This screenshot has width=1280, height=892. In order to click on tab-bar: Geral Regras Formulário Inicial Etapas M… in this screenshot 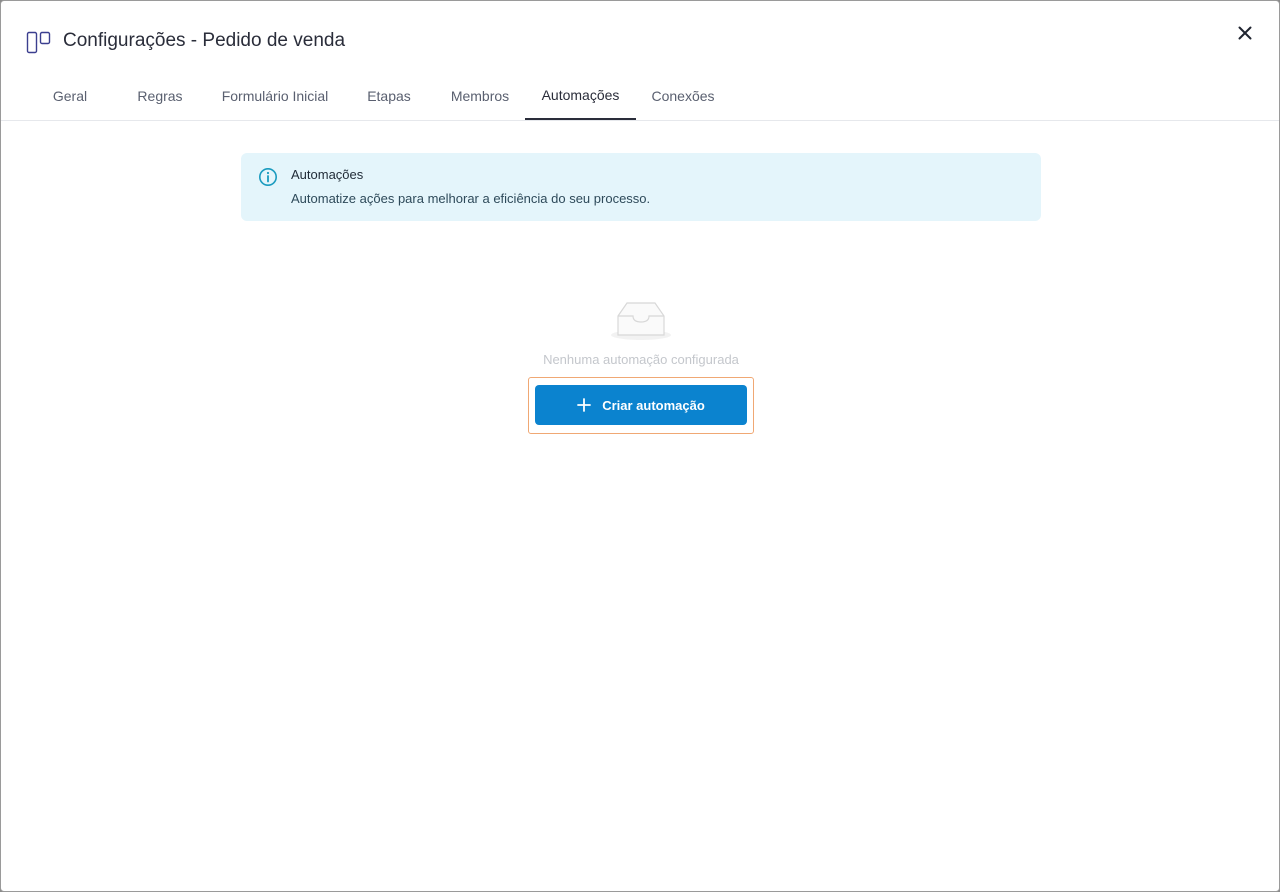, I will do `click(640, 96)`.